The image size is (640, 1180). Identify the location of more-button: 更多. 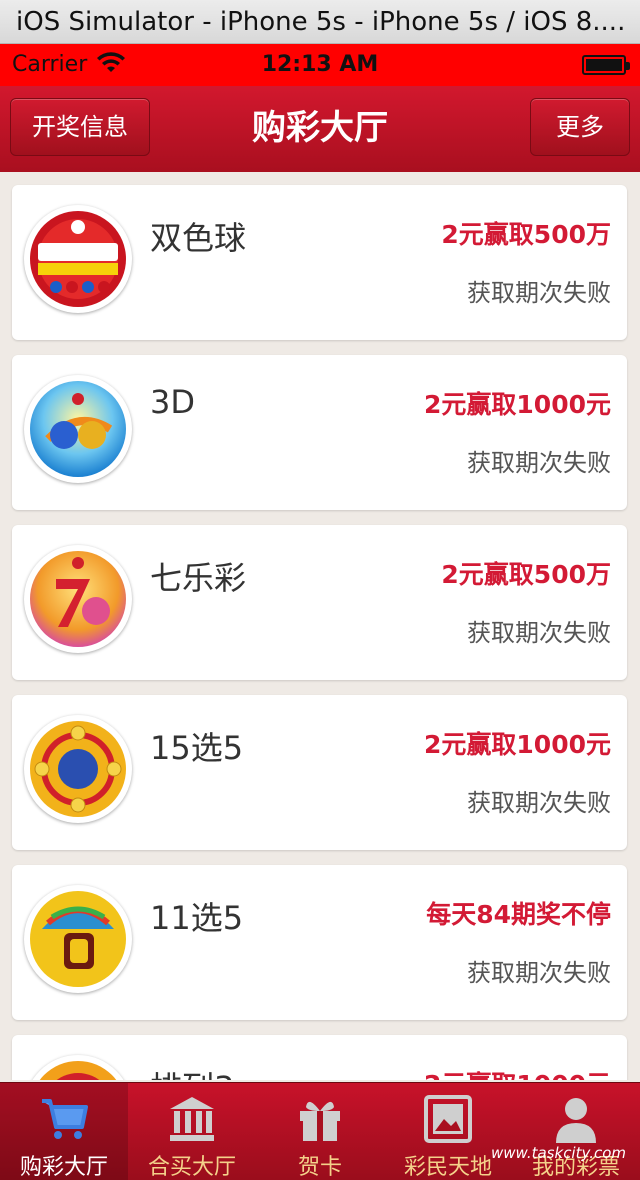
(580, 127).